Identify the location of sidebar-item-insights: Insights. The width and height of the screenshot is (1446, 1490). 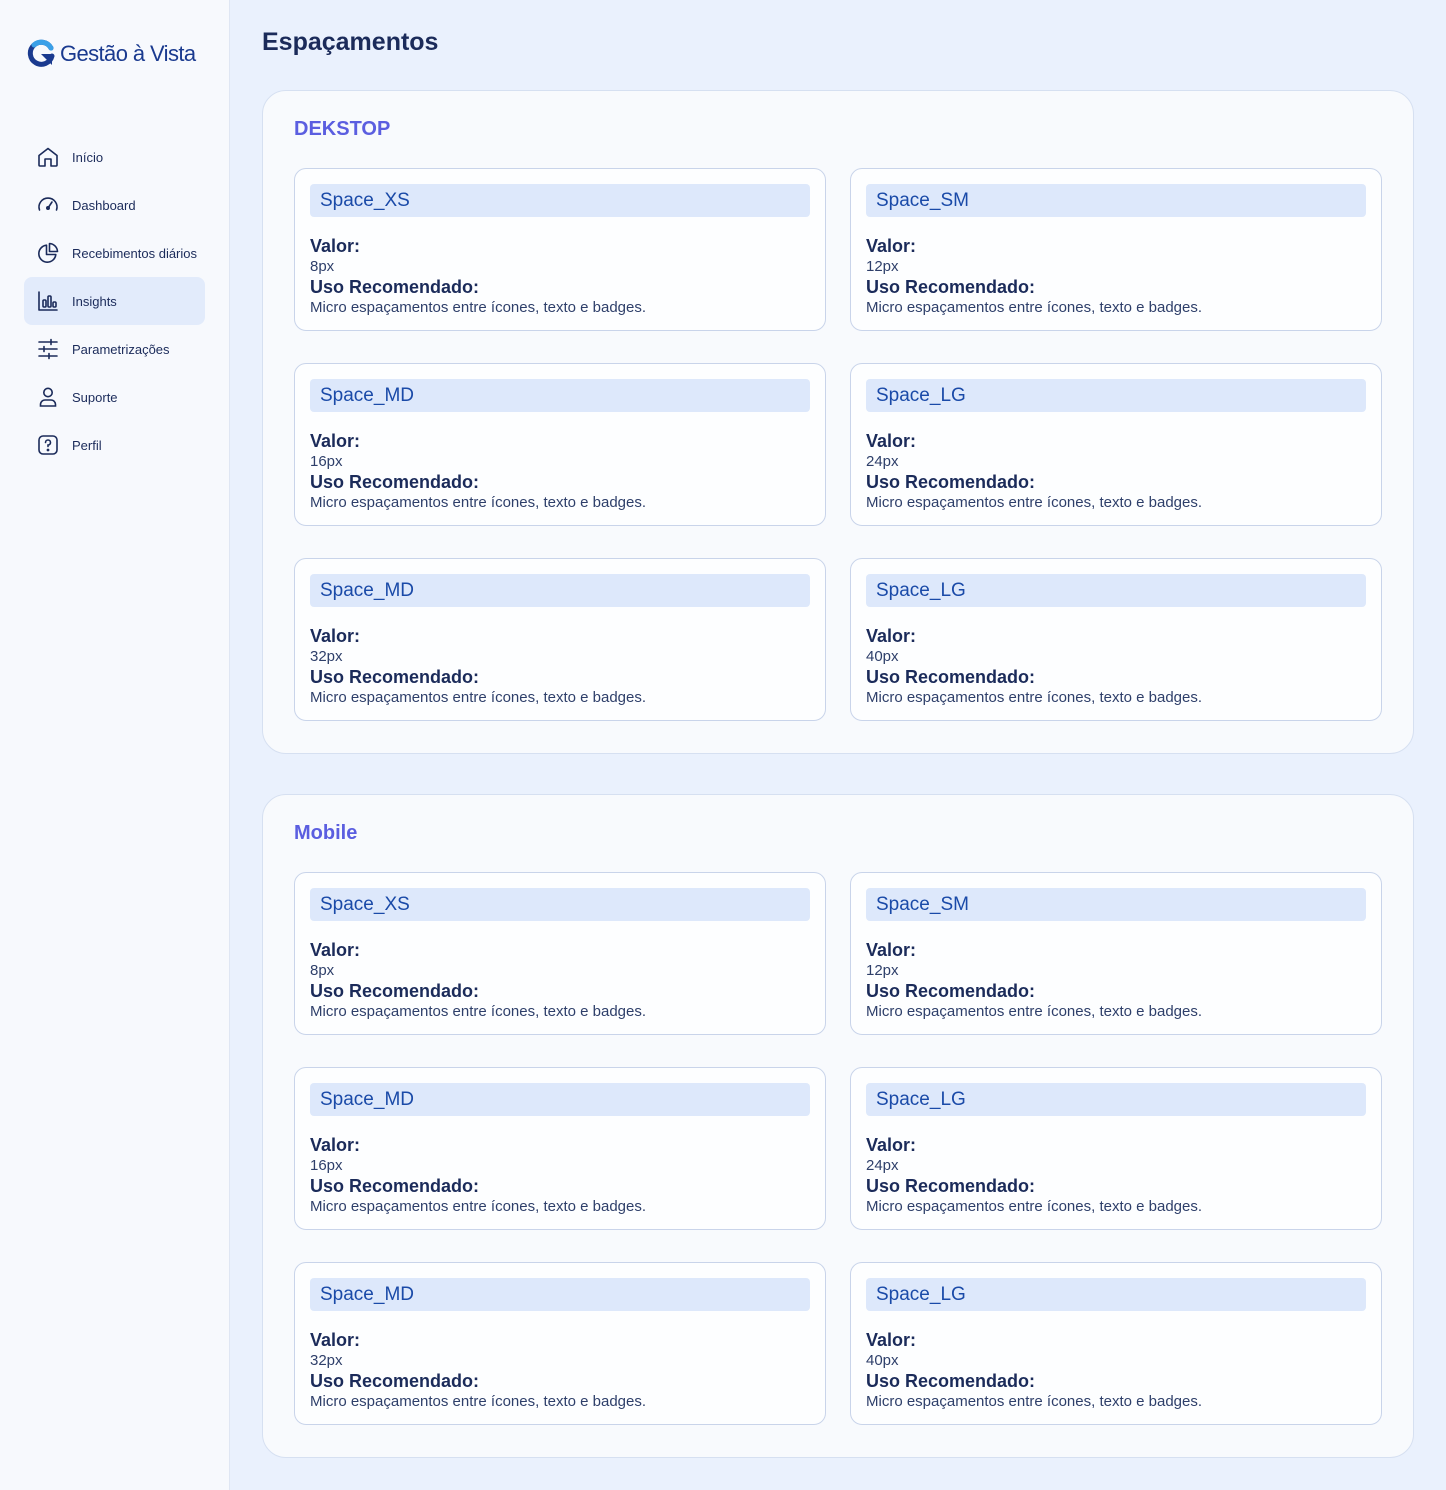
(114, 301).